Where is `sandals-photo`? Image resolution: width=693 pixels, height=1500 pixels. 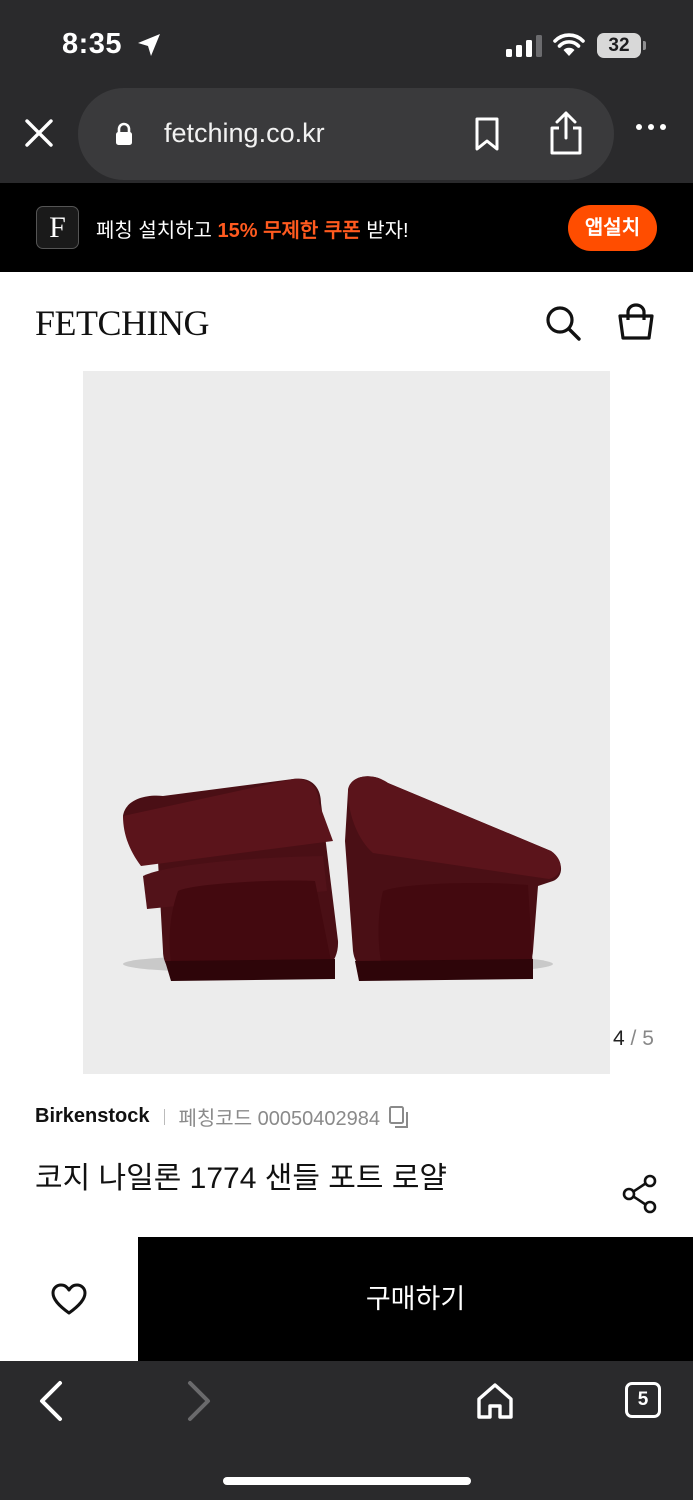 sandals-photo is located at coordinates (342, 878).